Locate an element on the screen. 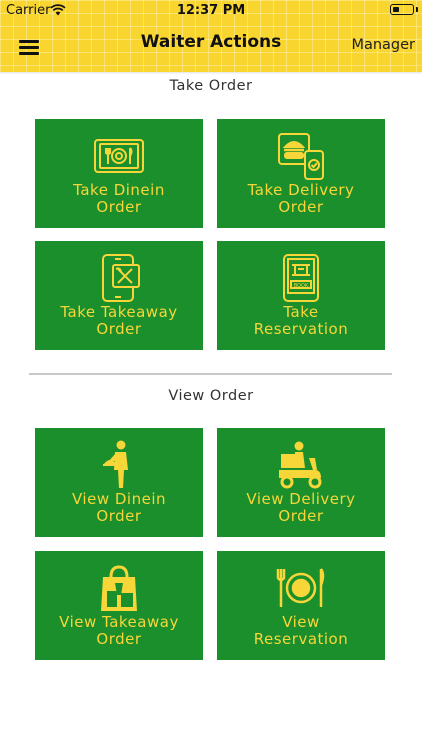 The width and height of the screenshot is (422, 750). tile-label: View Delivery Order is located at coordinates (301, 507).